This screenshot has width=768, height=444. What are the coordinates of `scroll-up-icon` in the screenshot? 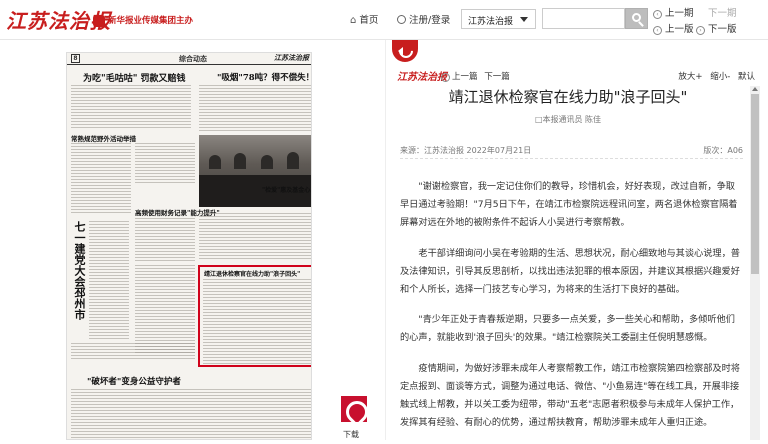 It's located at (755, 89).